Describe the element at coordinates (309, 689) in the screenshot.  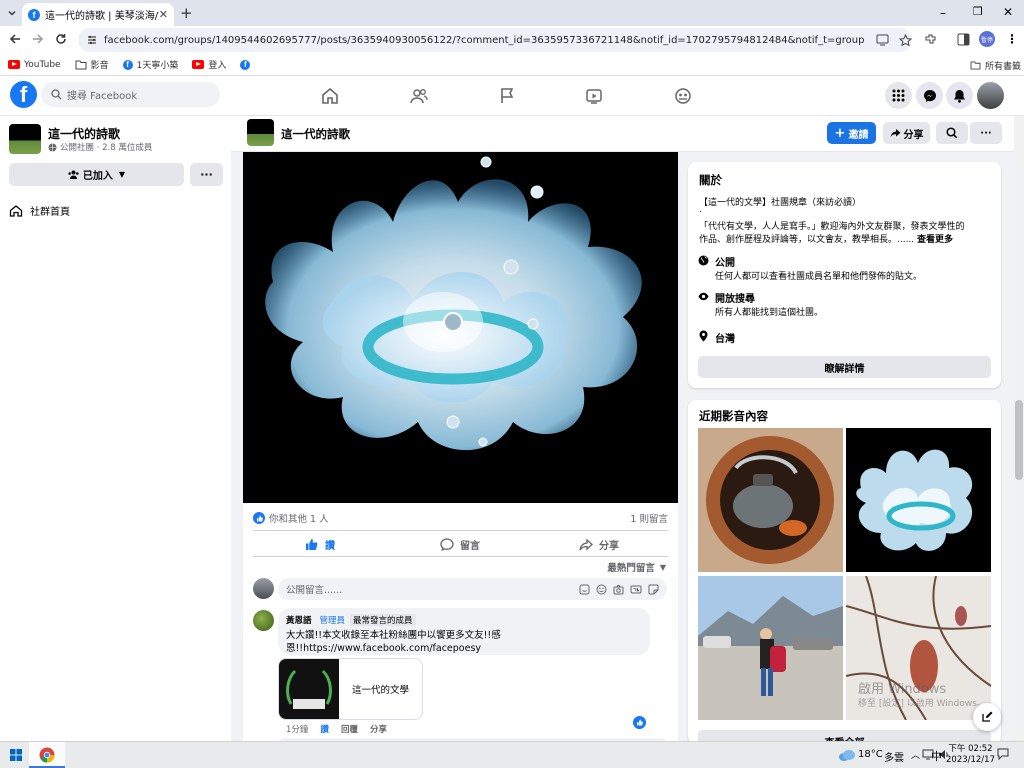
I see `link-preview-image` at that location.